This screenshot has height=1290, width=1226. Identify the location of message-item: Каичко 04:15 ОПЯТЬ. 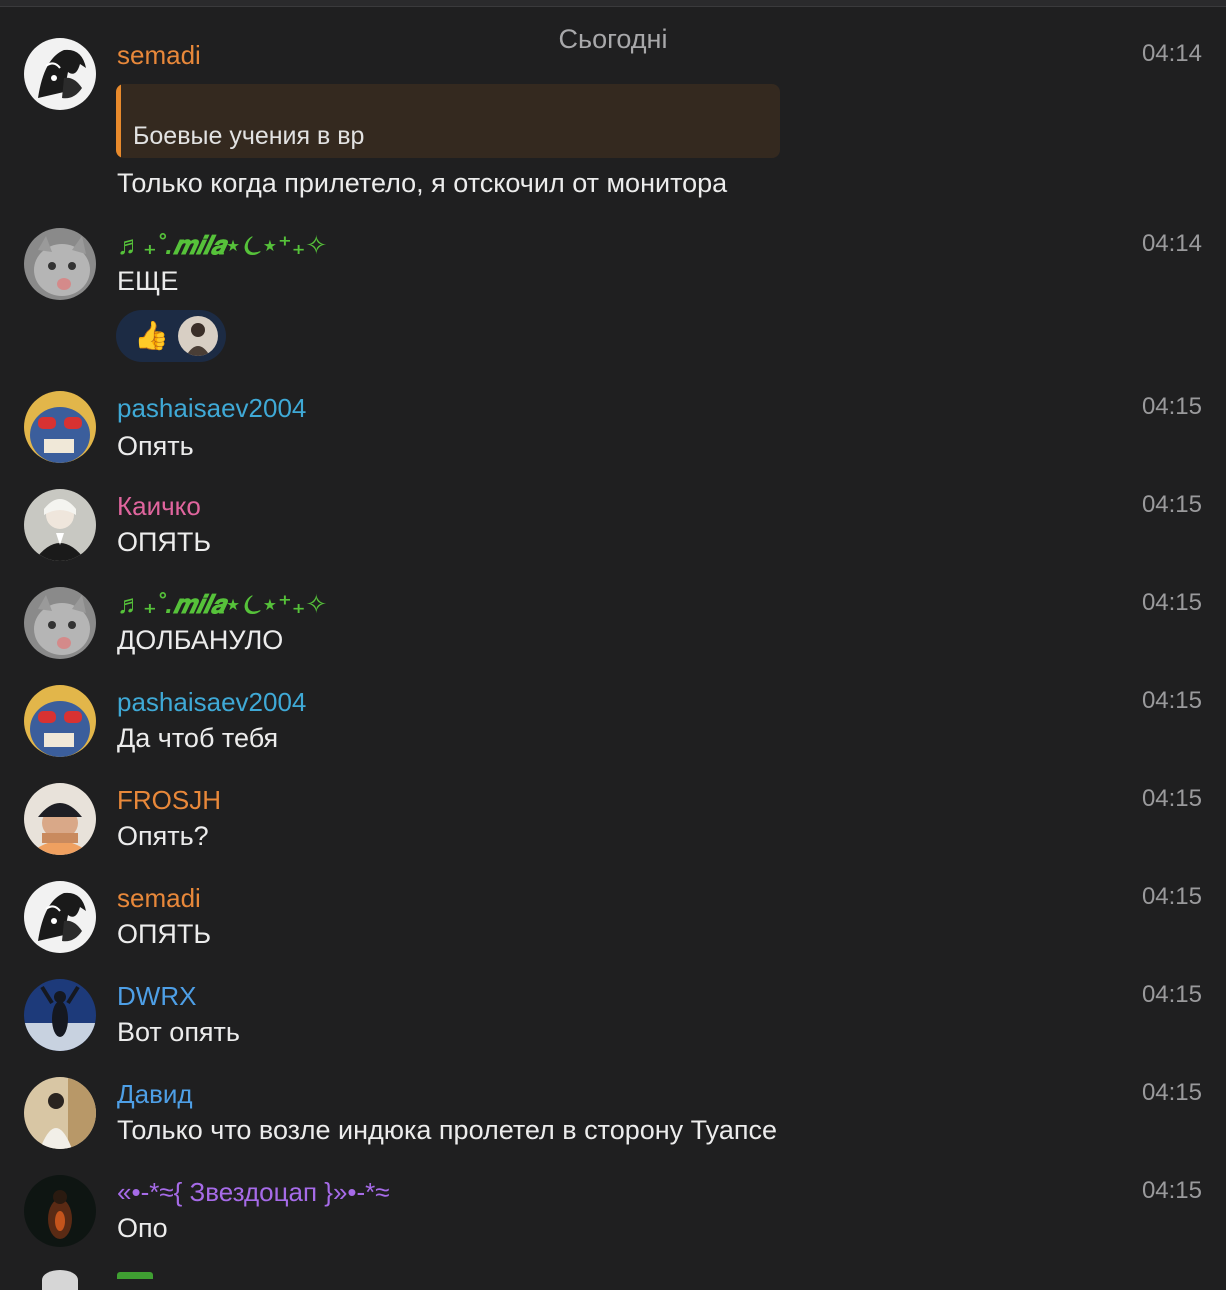
(613, 529).